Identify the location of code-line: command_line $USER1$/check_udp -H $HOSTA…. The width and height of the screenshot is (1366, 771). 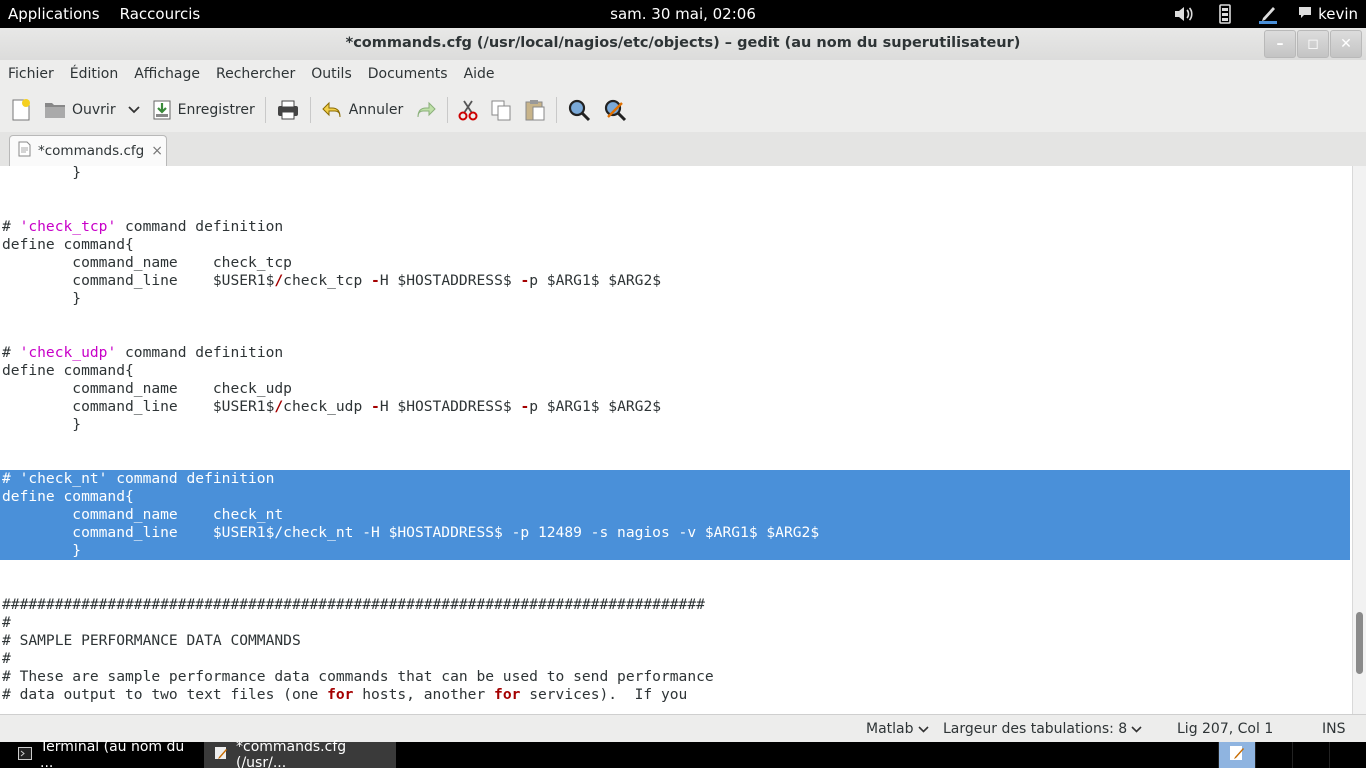
(410, 407).